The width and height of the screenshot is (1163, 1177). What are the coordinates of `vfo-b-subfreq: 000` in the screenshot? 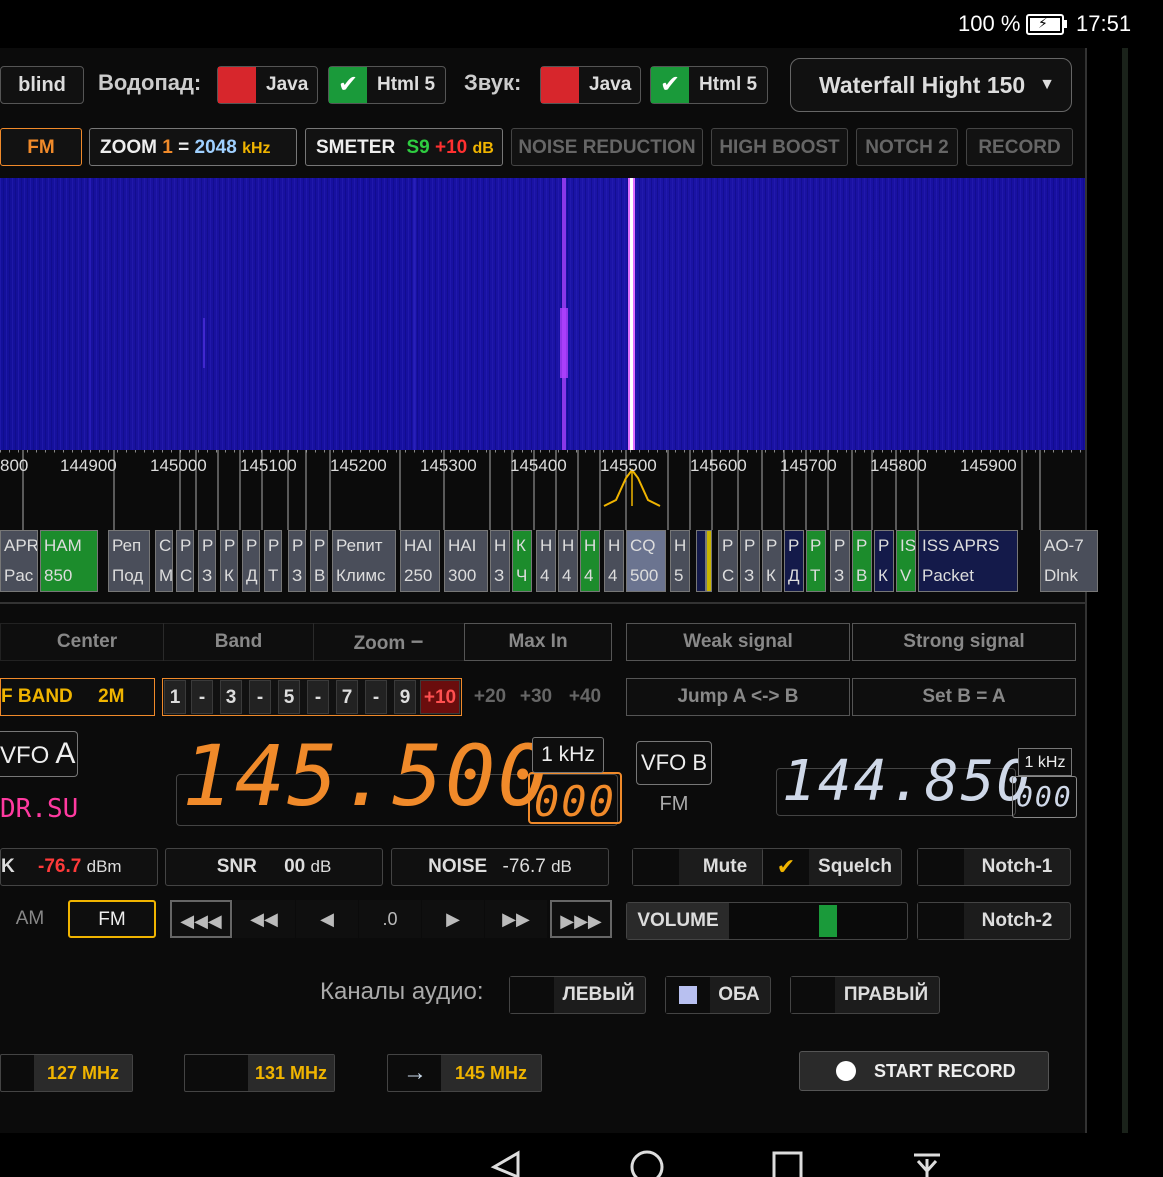 It's located at (1044, 797).